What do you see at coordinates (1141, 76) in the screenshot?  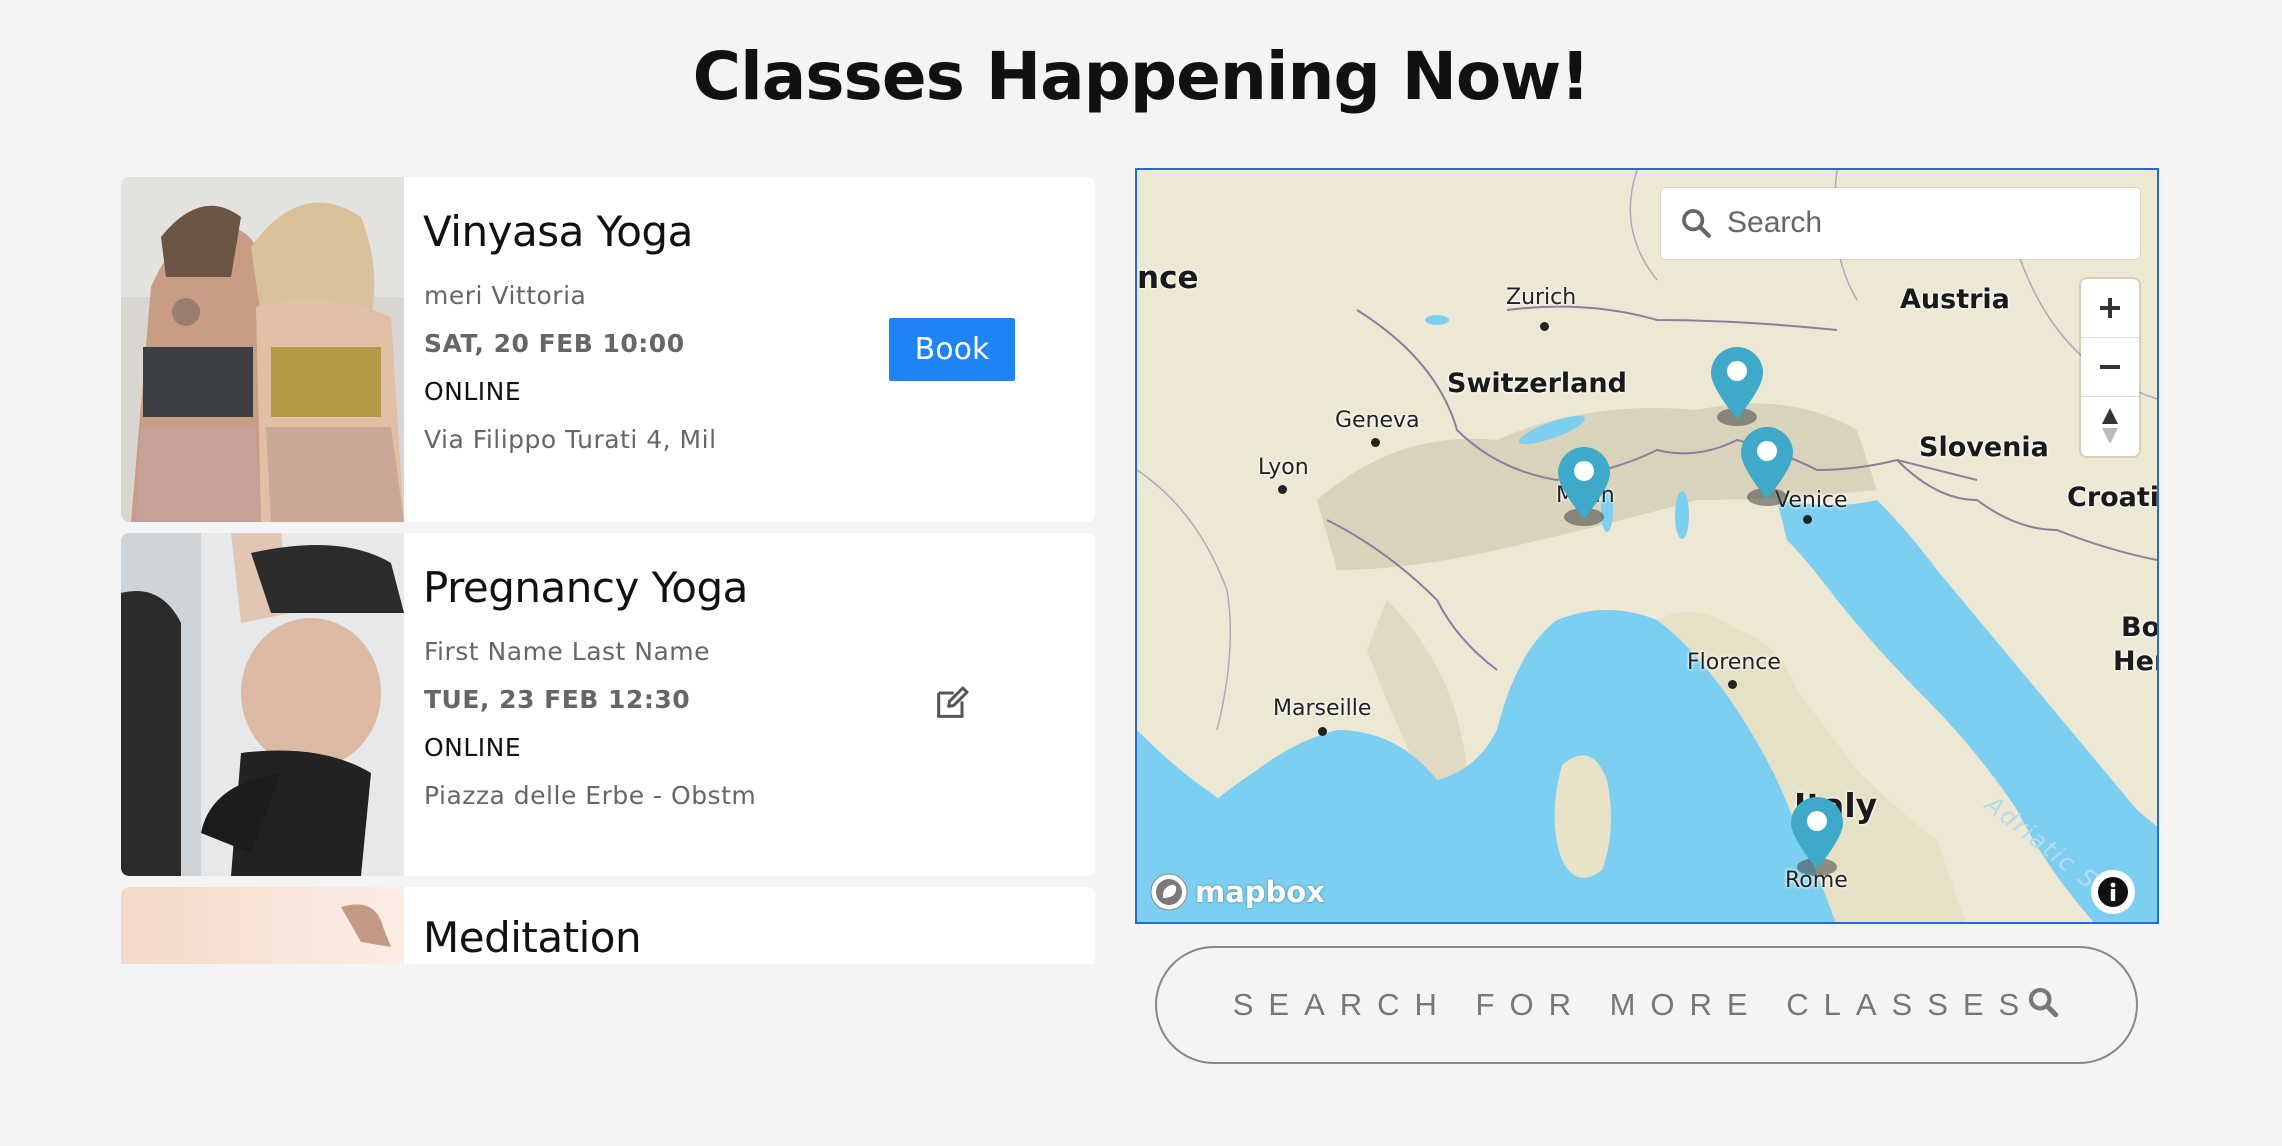 I see `page-title: Classes Happening Now!` at bounding box center [1141, 76].